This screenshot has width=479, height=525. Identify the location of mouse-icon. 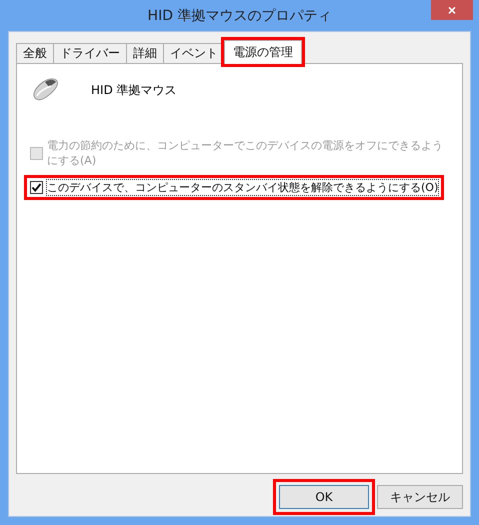
(46, 89).